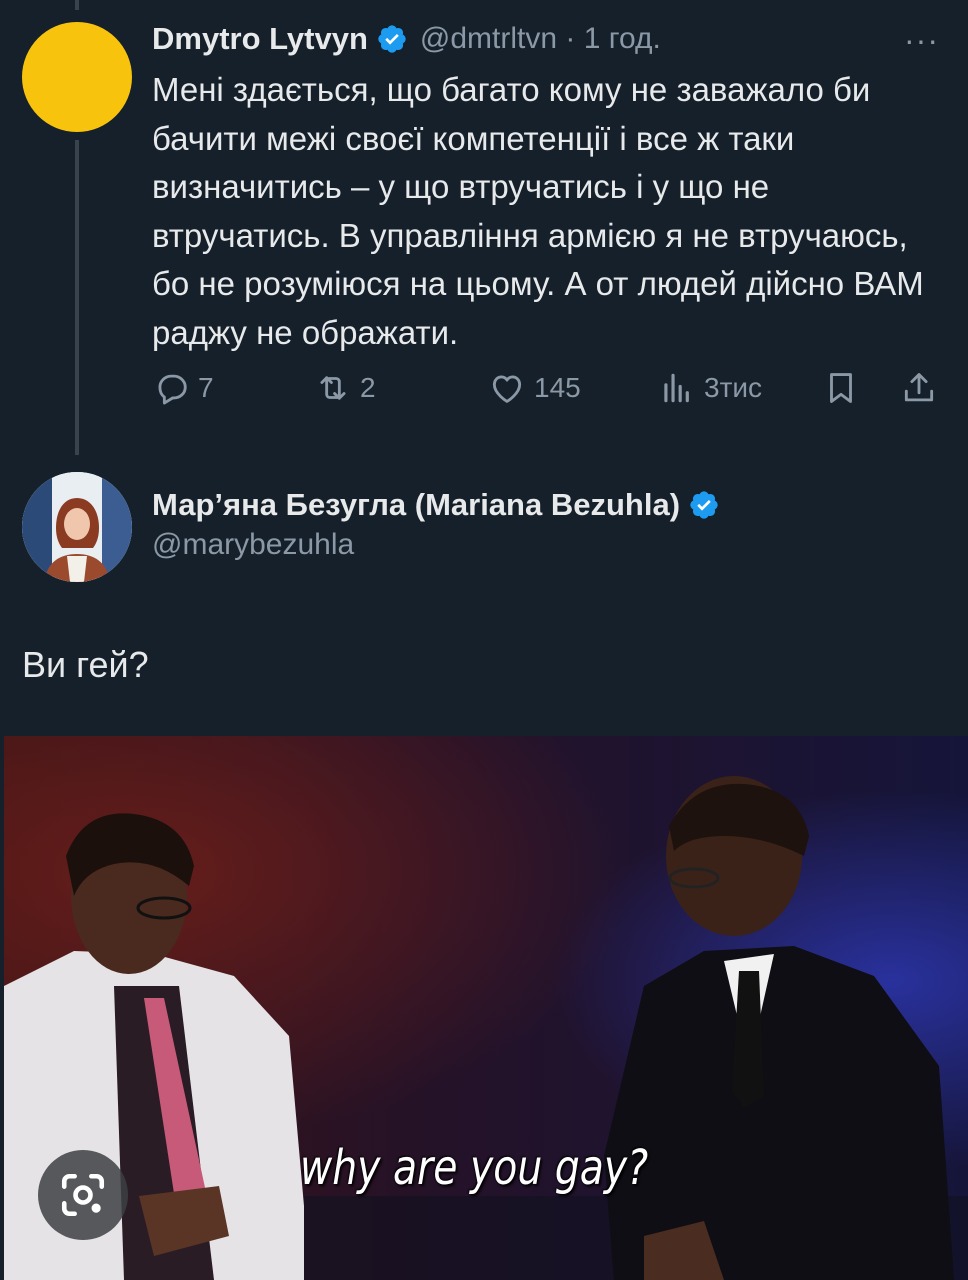 This screenshot has width=968, height=1280. I want to click on tweet2-text: Ви гей?, so click(85, 664).